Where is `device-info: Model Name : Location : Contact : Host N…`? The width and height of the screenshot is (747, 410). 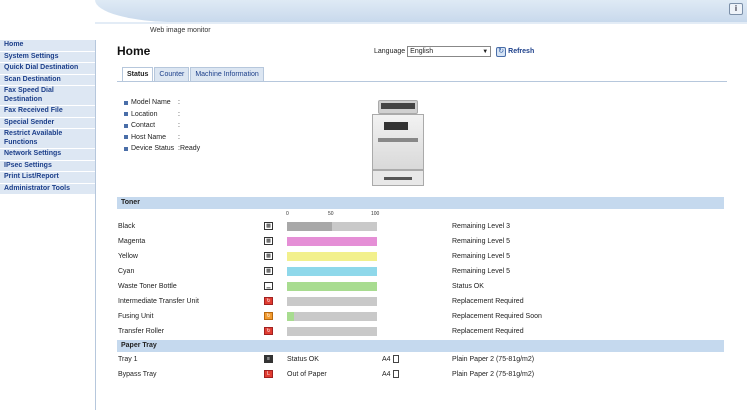 device-info: Model Name : Location : Contact : Host N… is located at coordinates (162, 126).